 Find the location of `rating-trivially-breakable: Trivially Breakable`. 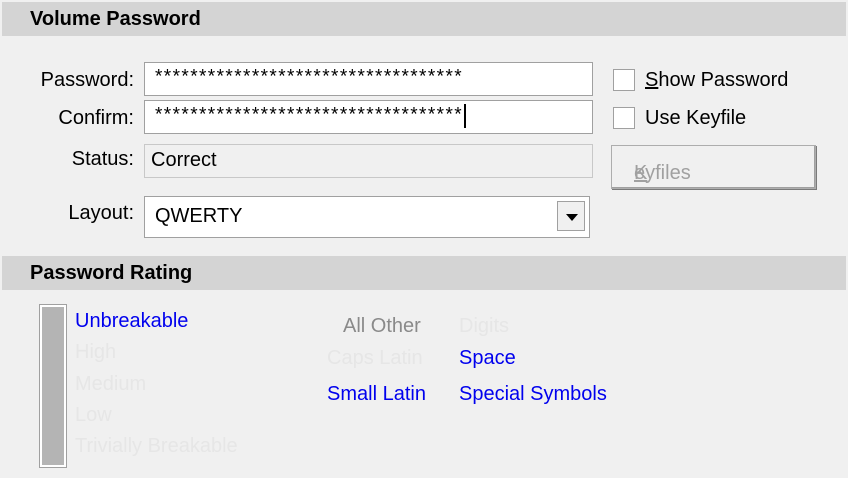

rating-trivially-breakable: Trivially Breakable is located at coordinates (156, 446).